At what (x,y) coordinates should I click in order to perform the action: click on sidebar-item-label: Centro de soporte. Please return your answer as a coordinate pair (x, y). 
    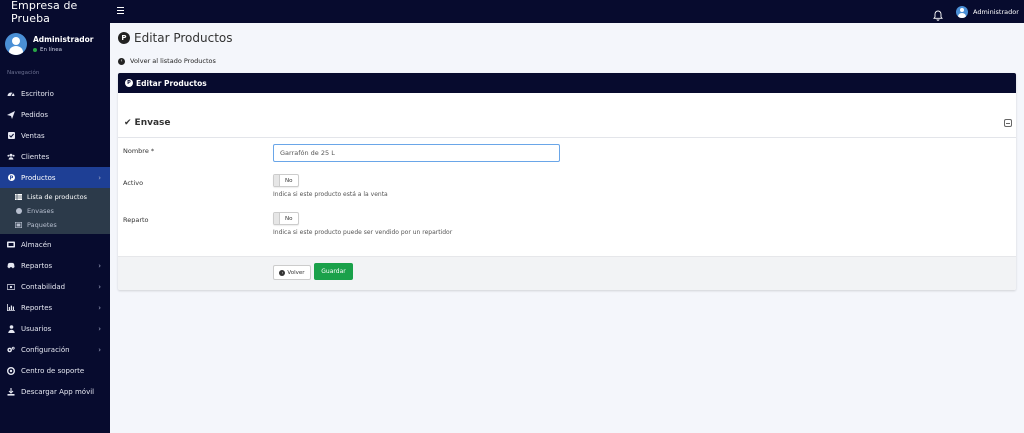
    Looking at the image, I should click on (53, 370).